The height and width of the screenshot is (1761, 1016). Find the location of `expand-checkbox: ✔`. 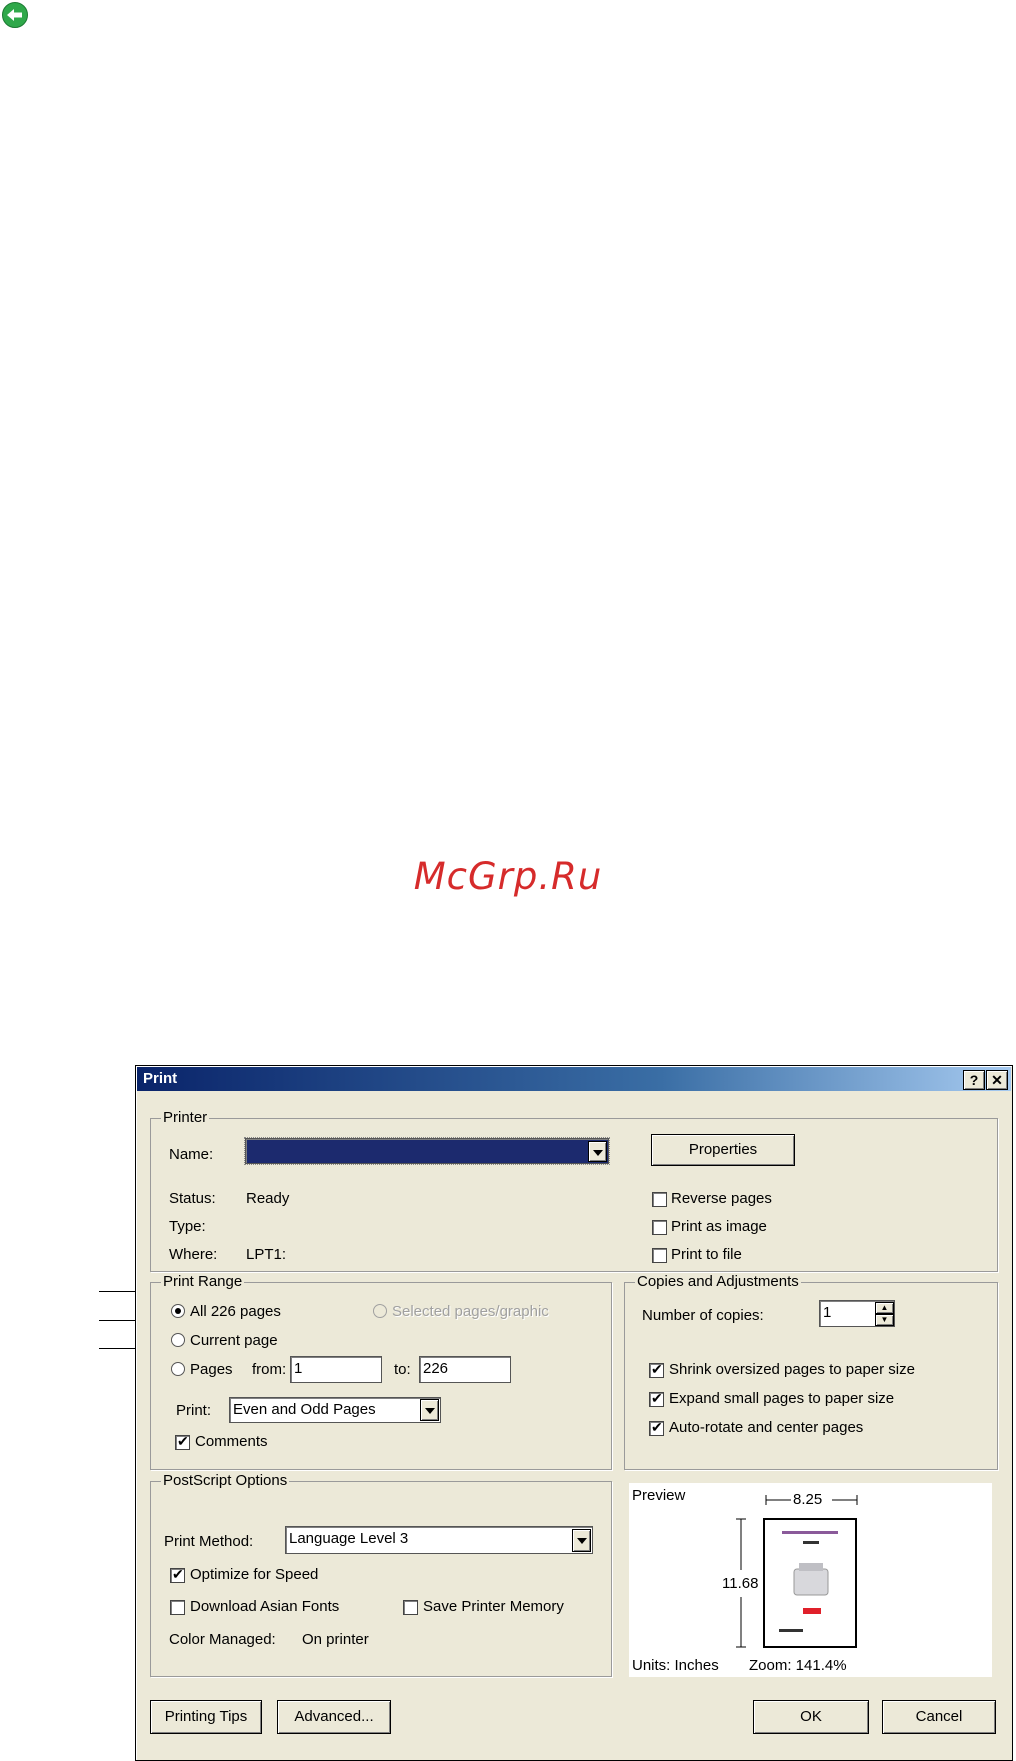

expand-checkbox: ✔ is located at coordinates (656, 1398).